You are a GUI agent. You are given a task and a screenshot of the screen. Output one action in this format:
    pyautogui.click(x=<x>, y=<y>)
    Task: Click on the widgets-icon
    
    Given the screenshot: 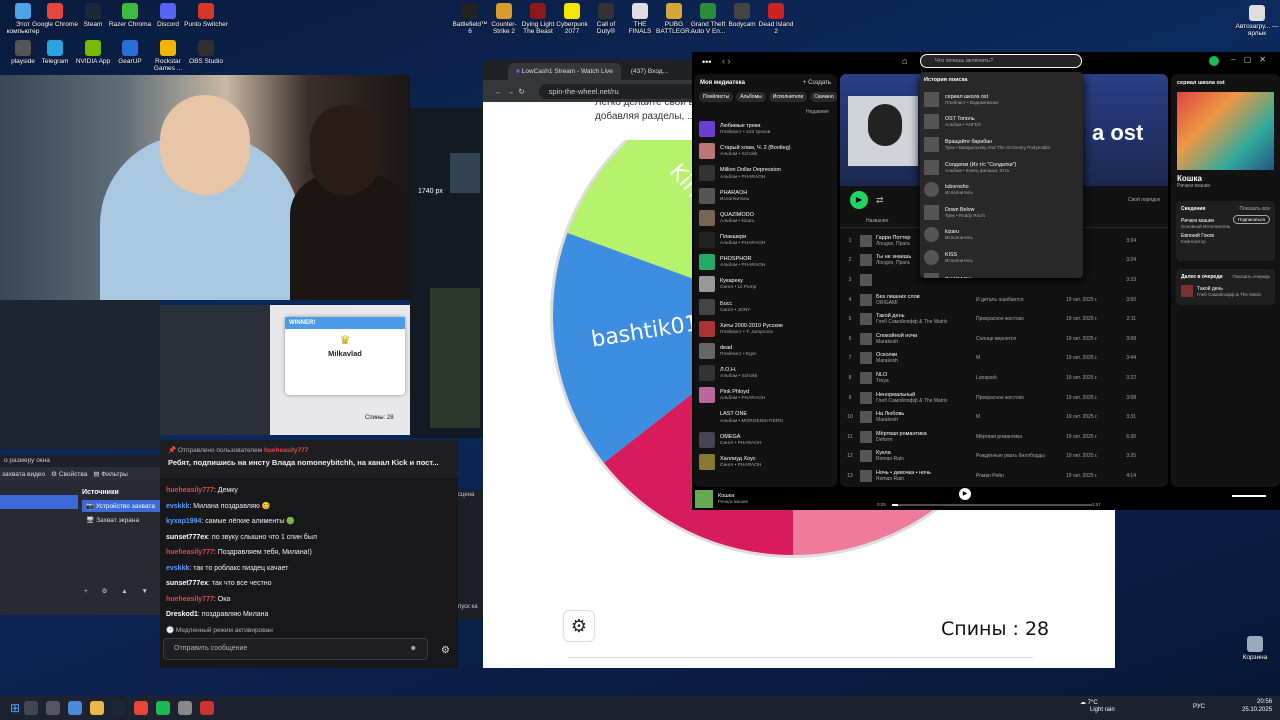 What is the action you would take?
    pyautogui.click(x=75, y=708)
    